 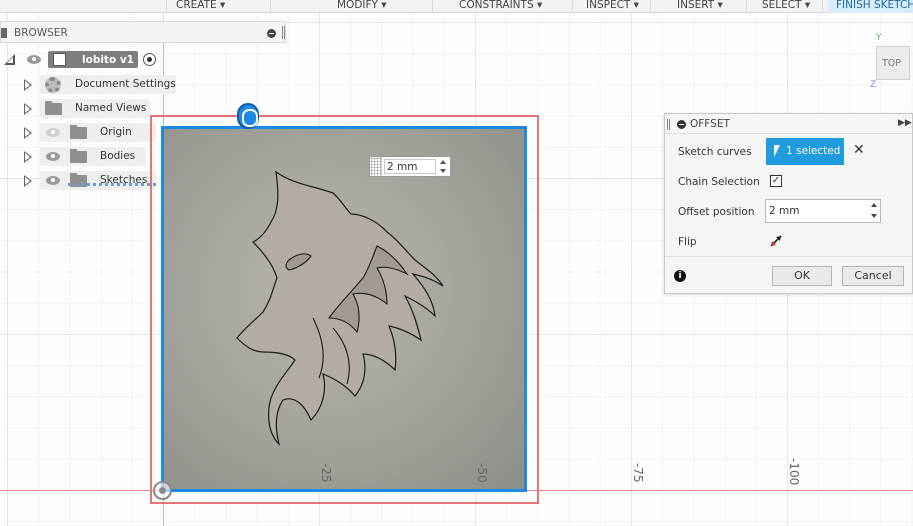 What do you see at coordinates (376, 166) in the screenshot?
I see `drag-grip-icon` at bounding box center [376, 166].